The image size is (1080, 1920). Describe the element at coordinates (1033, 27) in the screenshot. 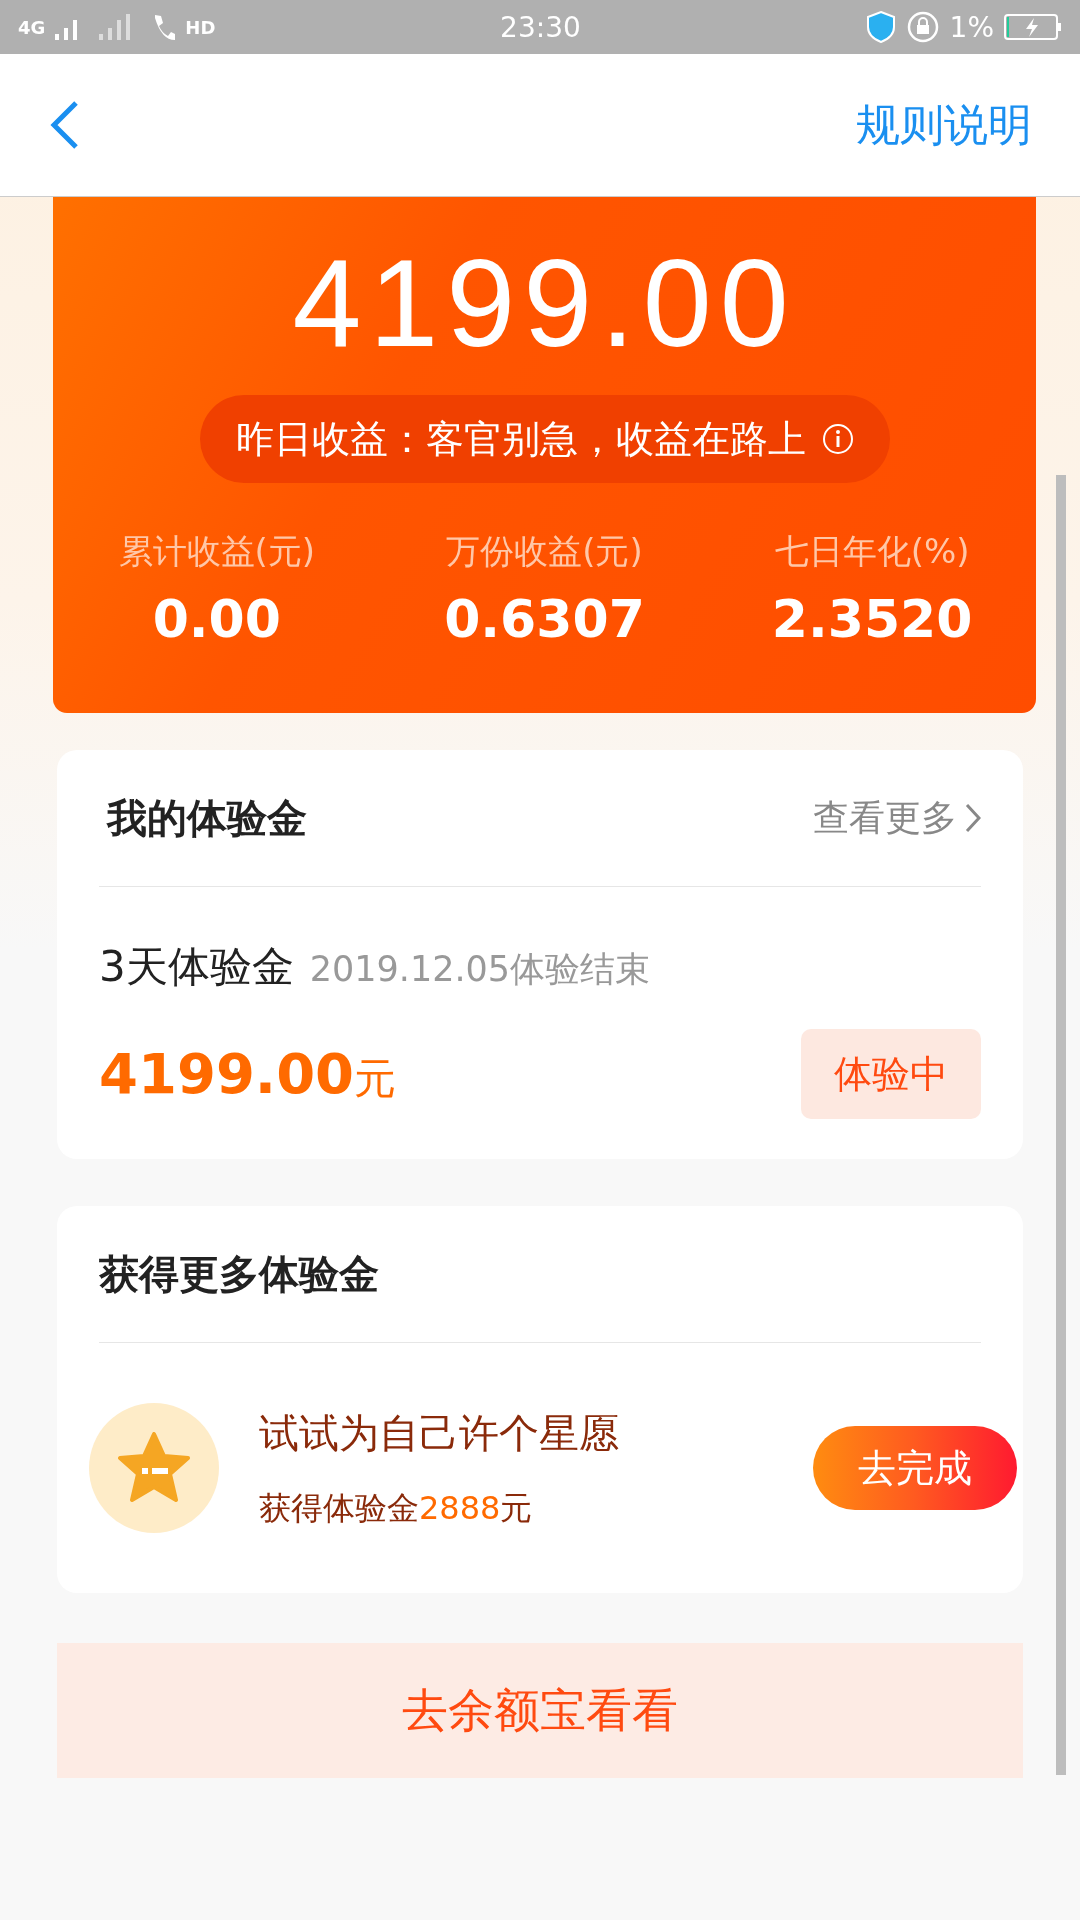

I see `battery-charging-icon` at that location.